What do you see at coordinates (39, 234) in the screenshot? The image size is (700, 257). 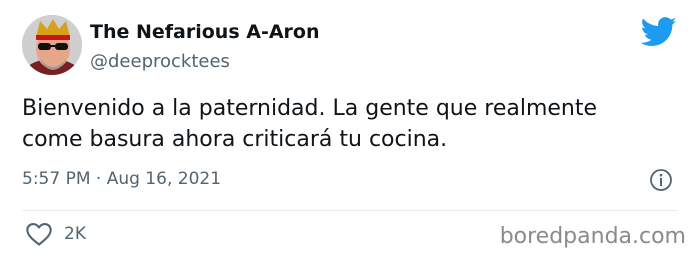 I see `heart-icon` at bounding box center [39, 234].